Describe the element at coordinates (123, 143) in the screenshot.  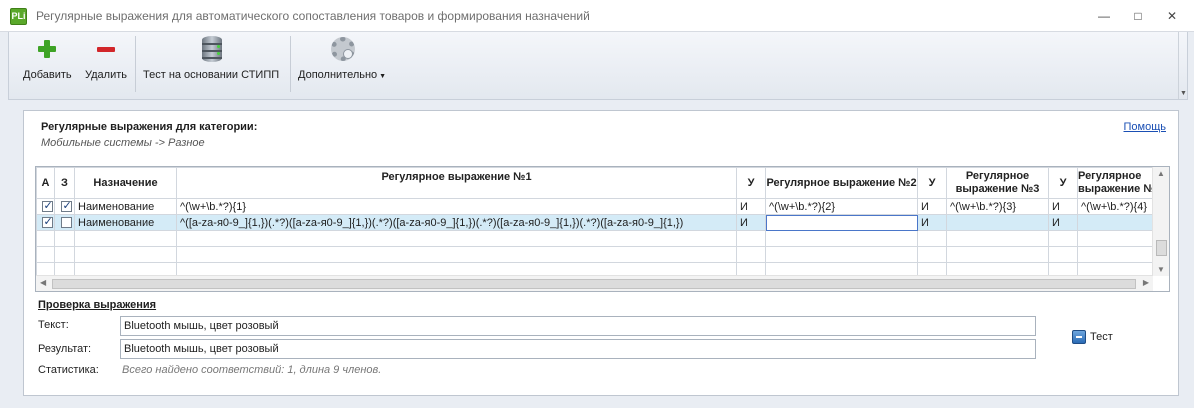
I see `category-path: Мобильные системы -> Разное` at that location.